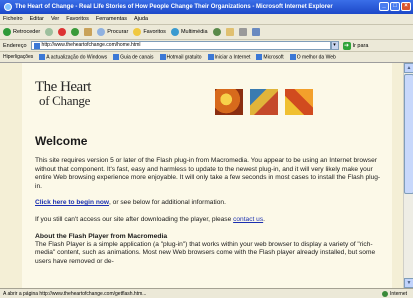  I want to click on menu-file: Ficheiro, so click(13, 19).